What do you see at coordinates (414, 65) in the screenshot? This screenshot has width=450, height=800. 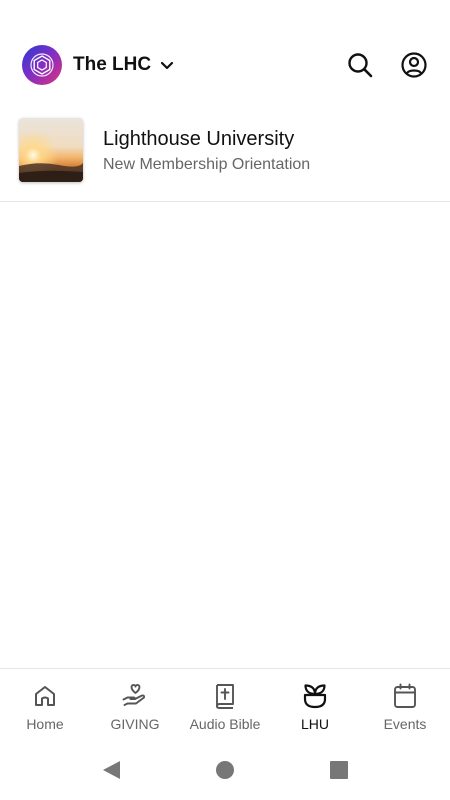 I see `account-icon` at bounding box center [414, 65].